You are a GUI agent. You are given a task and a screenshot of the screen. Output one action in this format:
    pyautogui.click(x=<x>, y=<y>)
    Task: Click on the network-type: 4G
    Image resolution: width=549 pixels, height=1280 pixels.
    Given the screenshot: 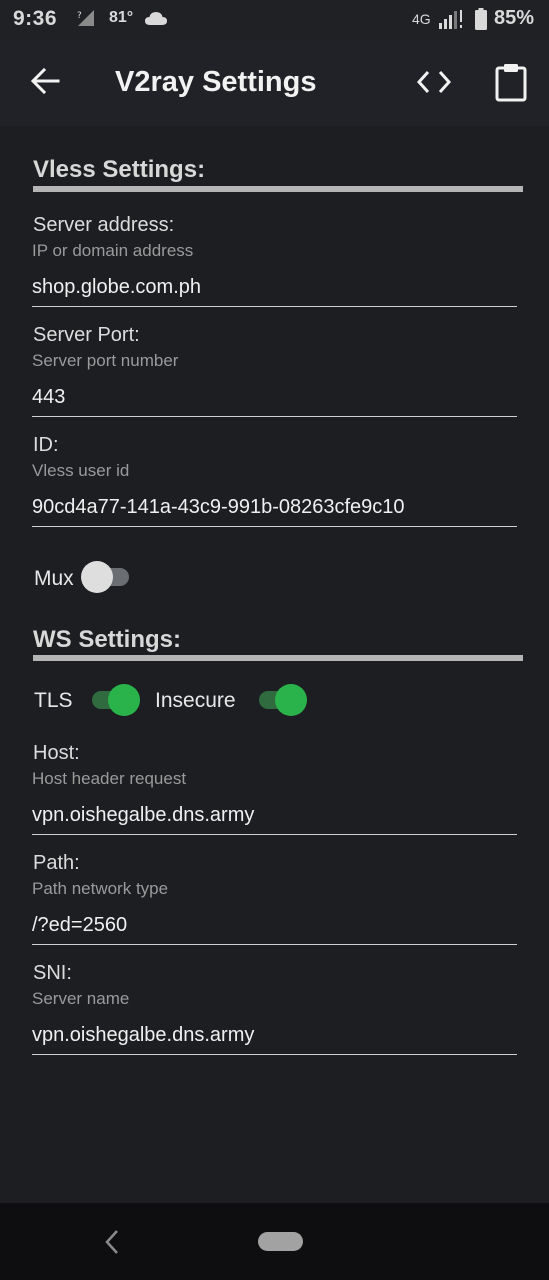 What is the action you would take?
    pyautogui.click(x=421, y=19)
    